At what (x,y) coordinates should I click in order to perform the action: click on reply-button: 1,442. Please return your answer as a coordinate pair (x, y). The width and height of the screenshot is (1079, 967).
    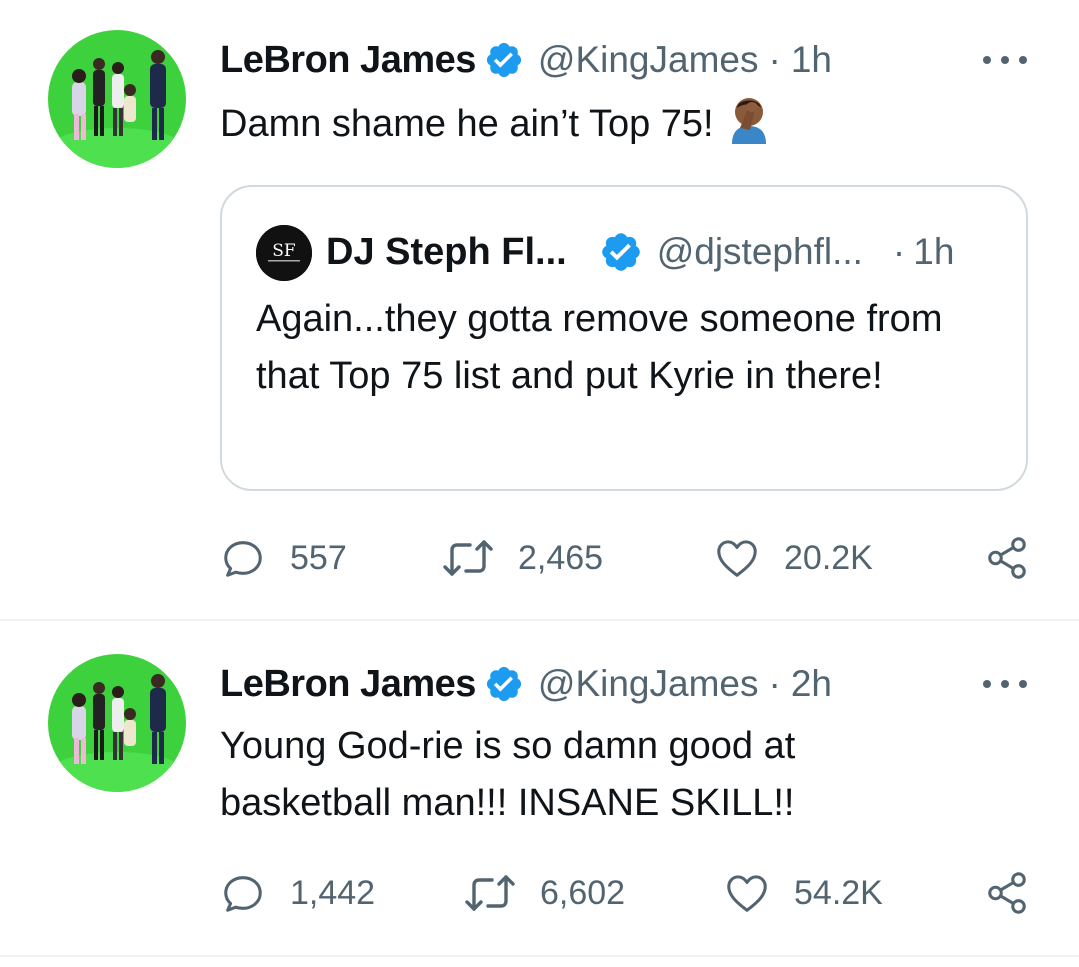
    Looking at the image, I should click on (297, 893).